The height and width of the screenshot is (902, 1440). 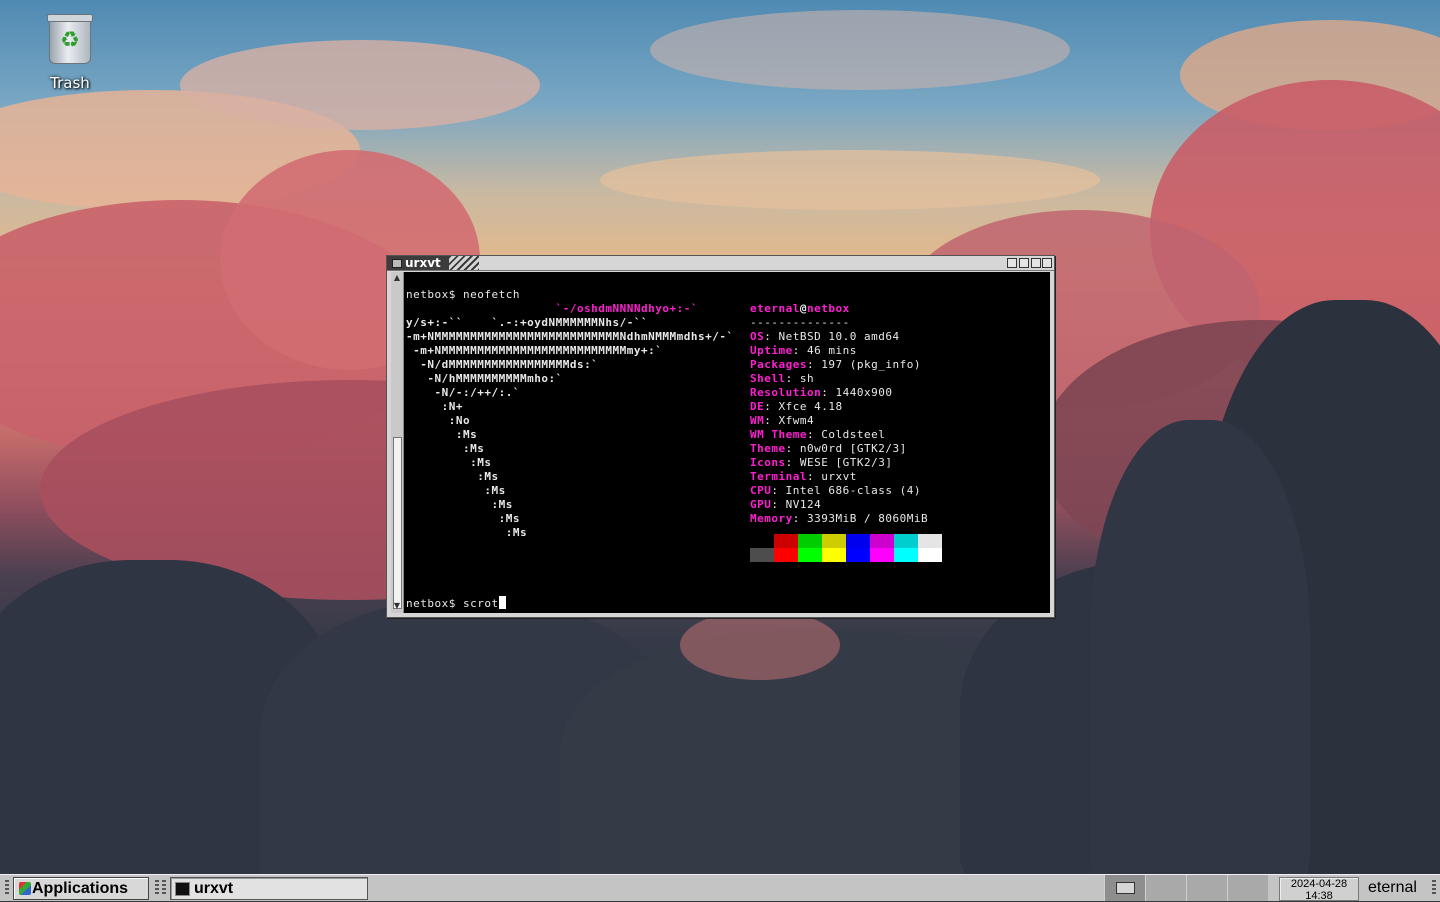 What do you see at coordinates (761, 504) in the screenshot?
I see `info-key: GPU` at bounding box center [761, 504].